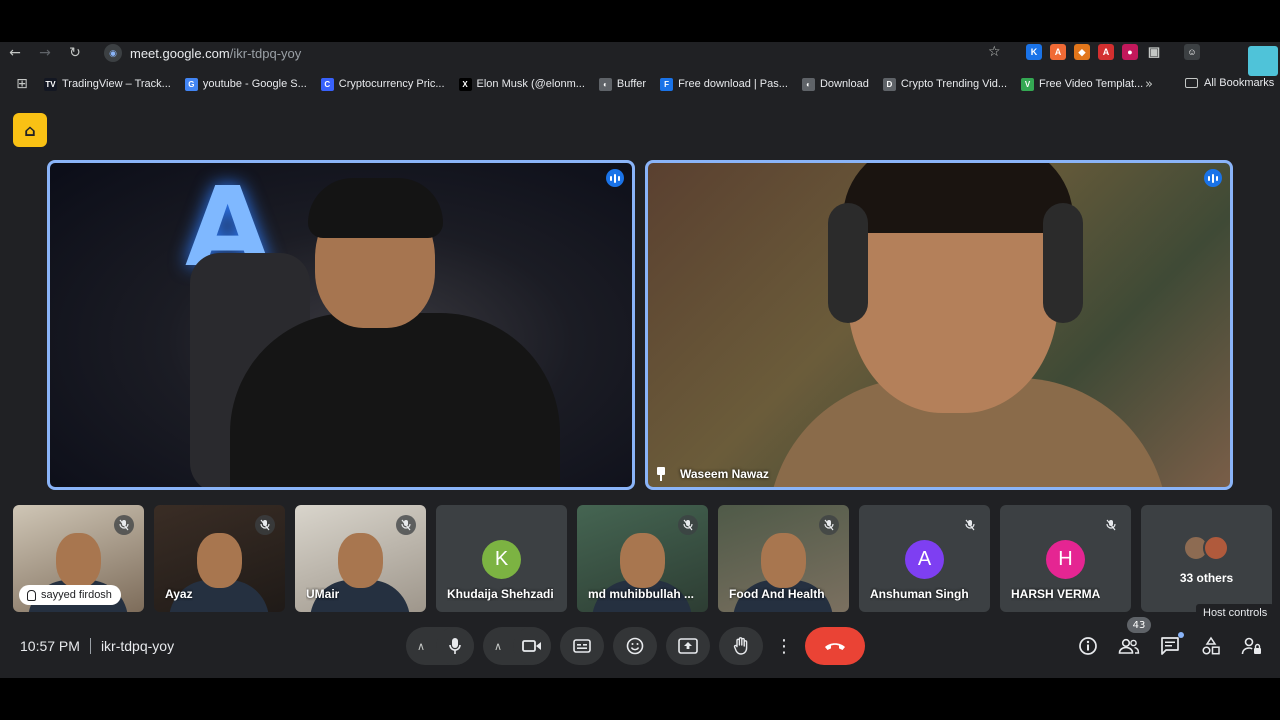  What do you see at coordinates (835, 84) in the screenshot?
I see `bookmark-item: ◐ Download` at bounding box center [835, 84].